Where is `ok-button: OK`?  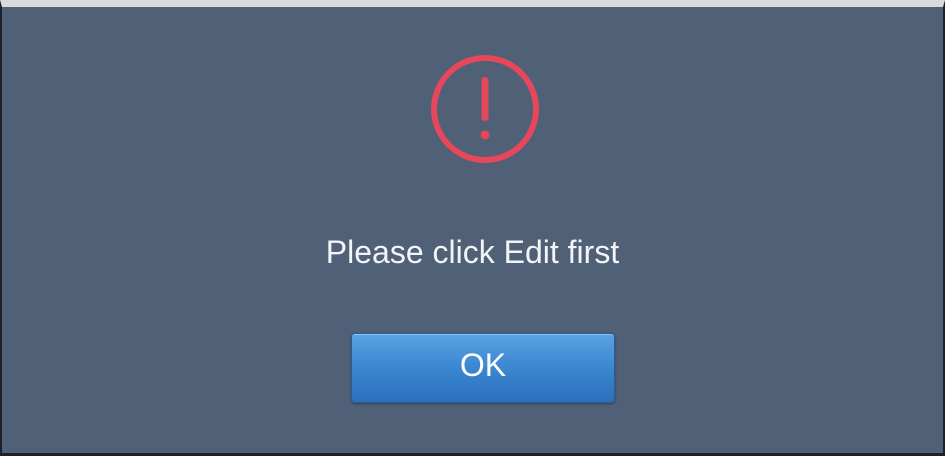
ok-button: OK is located at coordinates (483, 368).